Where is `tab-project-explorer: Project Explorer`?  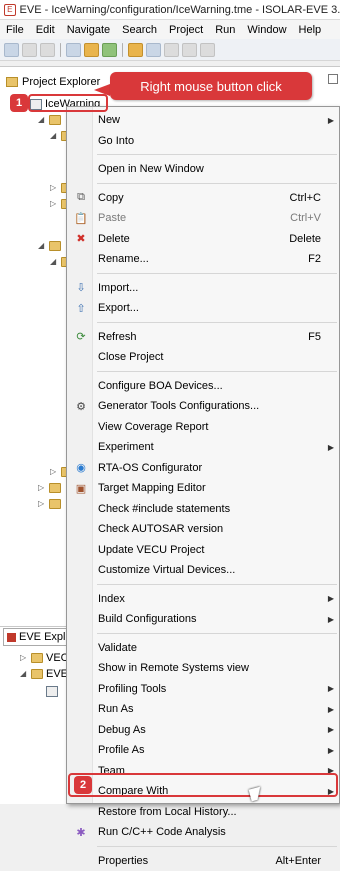 tab-project-explorer: Project Explorer is located at coordinates (53, 82).